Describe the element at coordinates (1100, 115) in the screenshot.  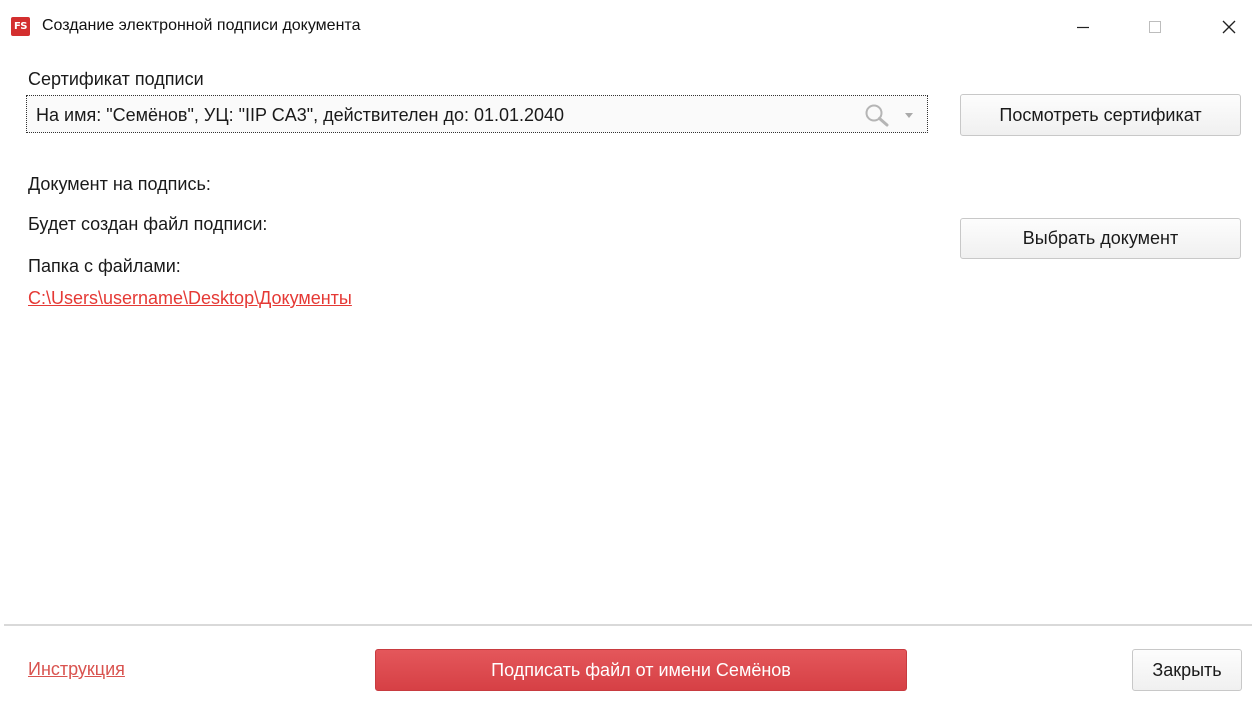
I see `view-certificate-button: Посмотреть сертификат` at that location.